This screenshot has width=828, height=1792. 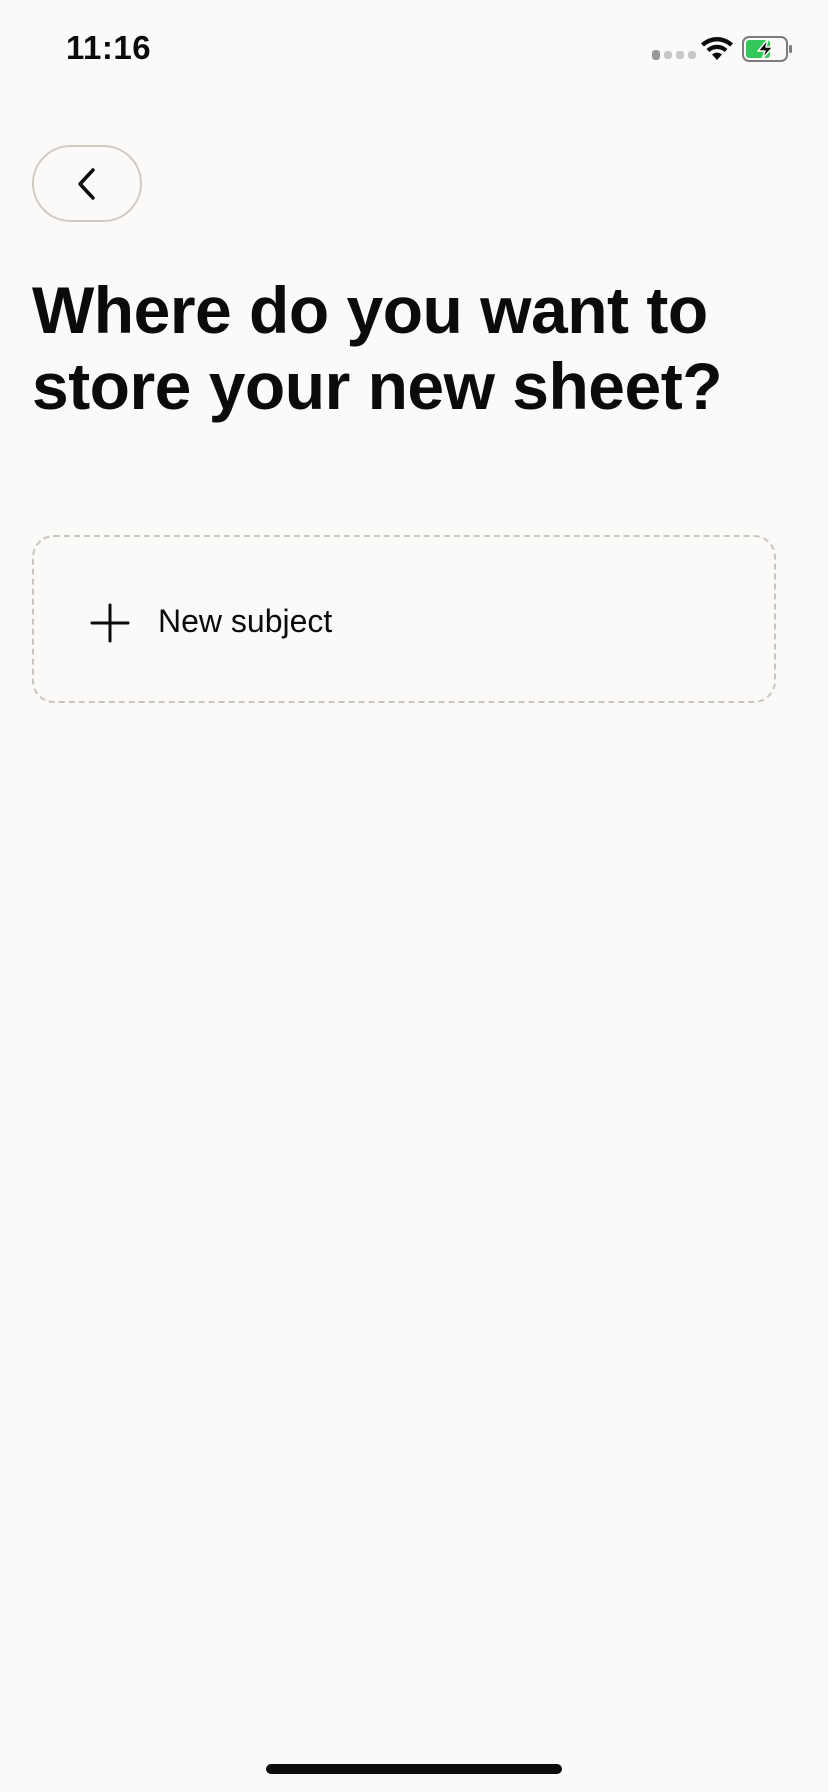 I want to click on chevron-left-icon, so click(x=86, y=183).